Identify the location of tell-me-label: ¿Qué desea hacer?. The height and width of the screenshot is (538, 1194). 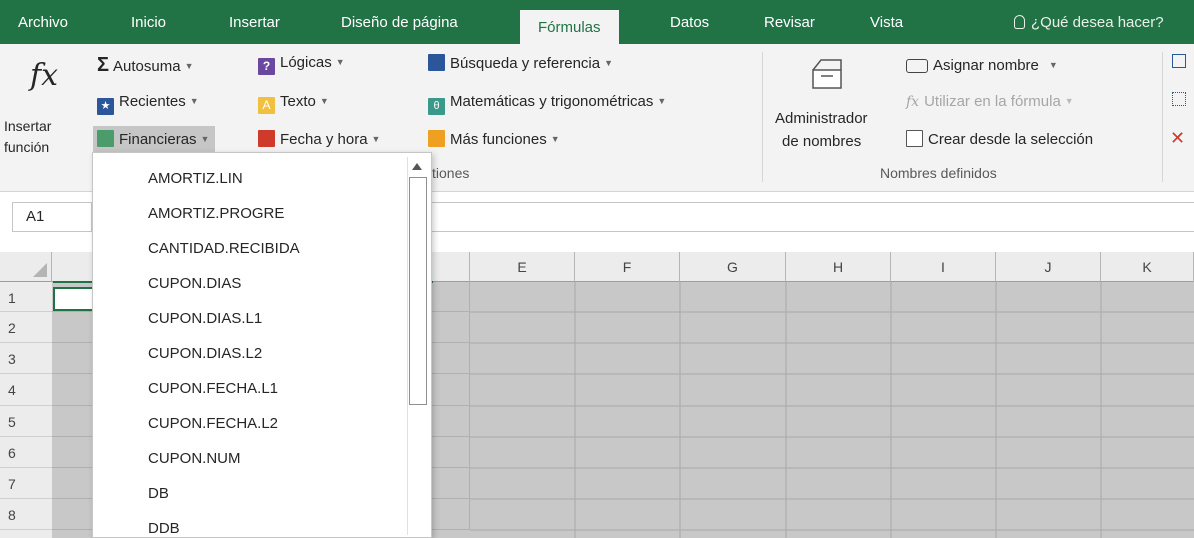
(1097, 22).